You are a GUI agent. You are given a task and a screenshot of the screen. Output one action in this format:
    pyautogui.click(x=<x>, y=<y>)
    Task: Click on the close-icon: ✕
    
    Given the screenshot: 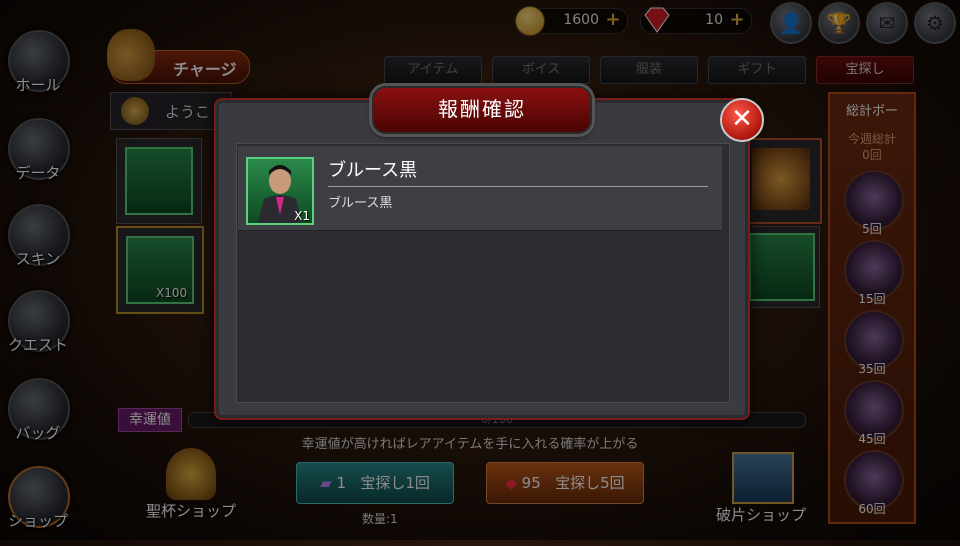 What is the action you would take?
    pyautogui.click(x=742, y=119)
    